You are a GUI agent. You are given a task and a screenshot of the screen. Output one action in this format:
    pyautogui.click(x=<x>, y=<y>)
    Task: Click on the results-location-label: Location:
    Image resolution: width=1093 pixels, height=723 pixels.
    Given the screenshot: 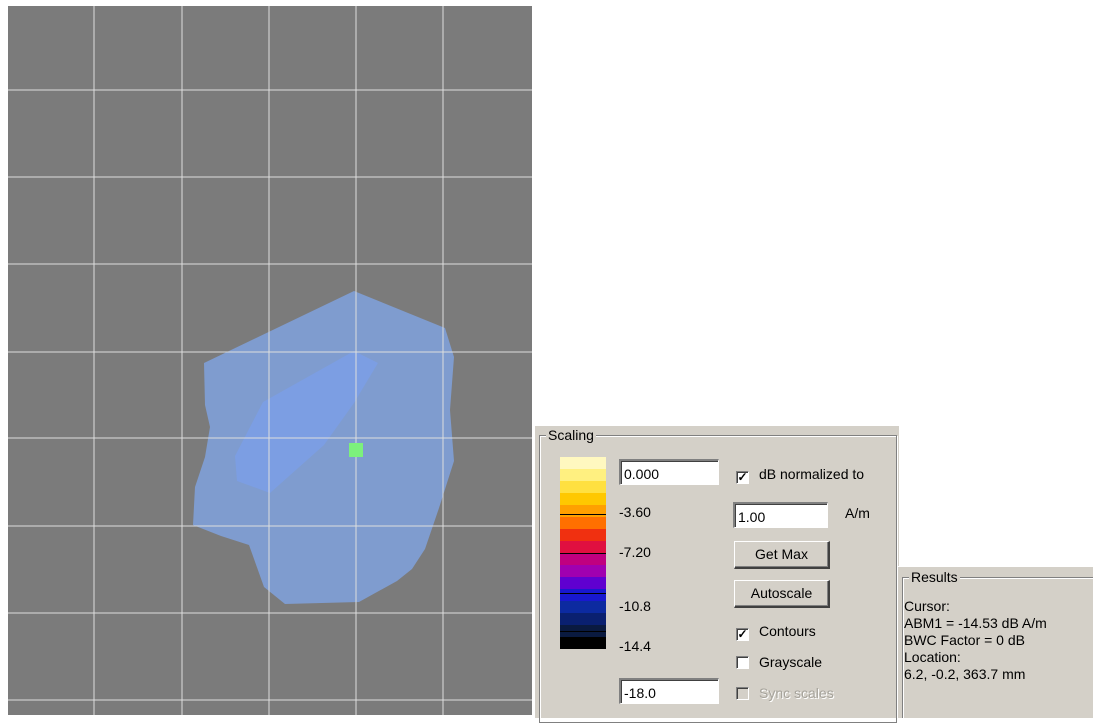 What is the action you would take?
    pyautogui.click(x=932, y=657)
    